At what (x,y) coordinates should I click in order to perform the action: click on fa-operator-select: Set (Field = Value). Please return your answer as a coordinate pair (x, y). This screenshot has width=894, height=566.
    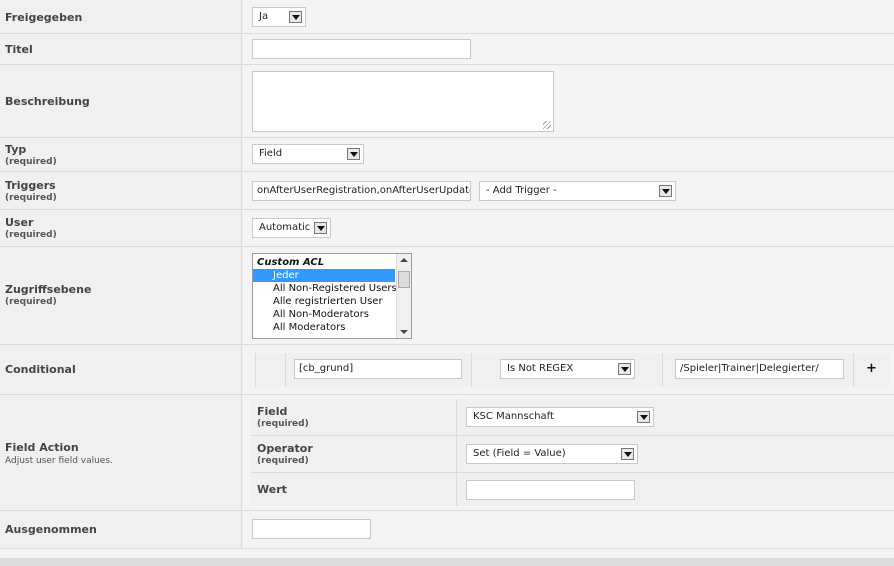
    Looking at the image, I should click on (552, 454).